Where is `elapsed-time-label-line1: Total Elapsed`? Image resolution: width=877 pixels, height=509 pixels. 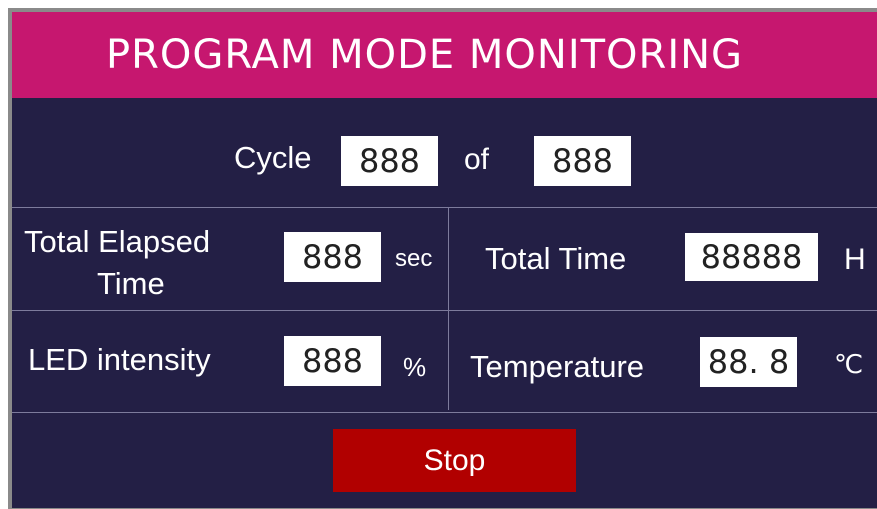
elapsed-time-label-line1: Total Elapsed is located at coordinates (117, 241).